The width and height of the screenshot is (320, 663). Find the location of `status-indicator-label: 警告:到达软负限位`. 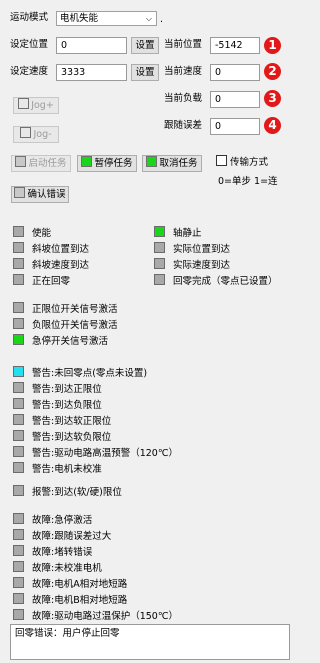

status-indicator-label: 警告:到达软负限位 is located at coordinates (72, 437).